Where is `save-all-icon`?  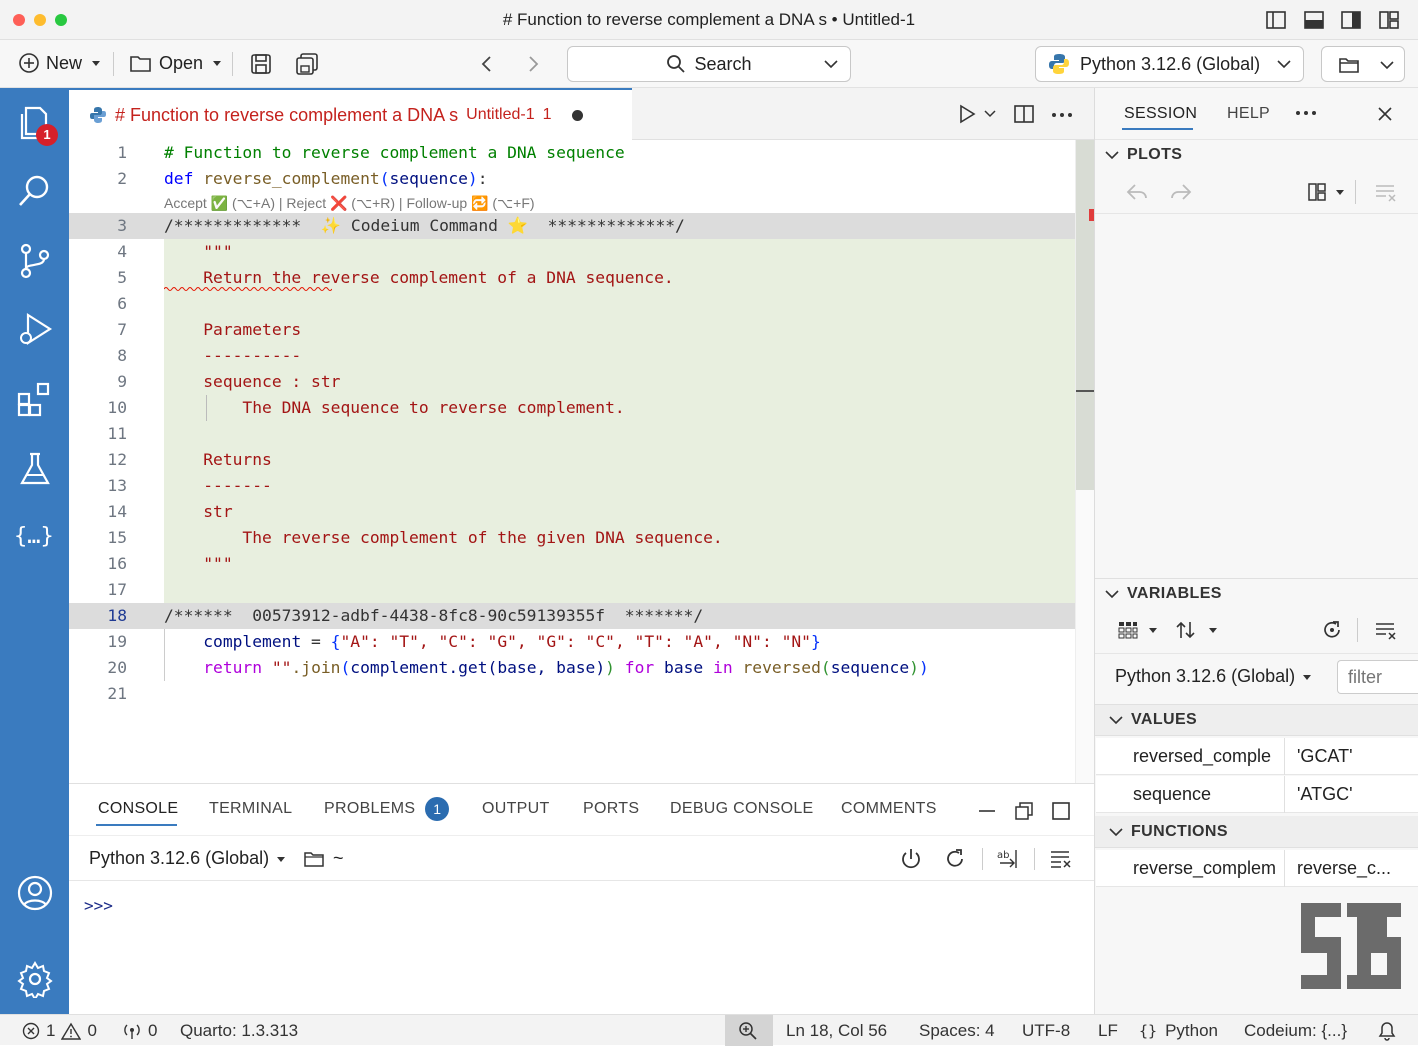
save-all-icon is located at coordinates (307, 64).